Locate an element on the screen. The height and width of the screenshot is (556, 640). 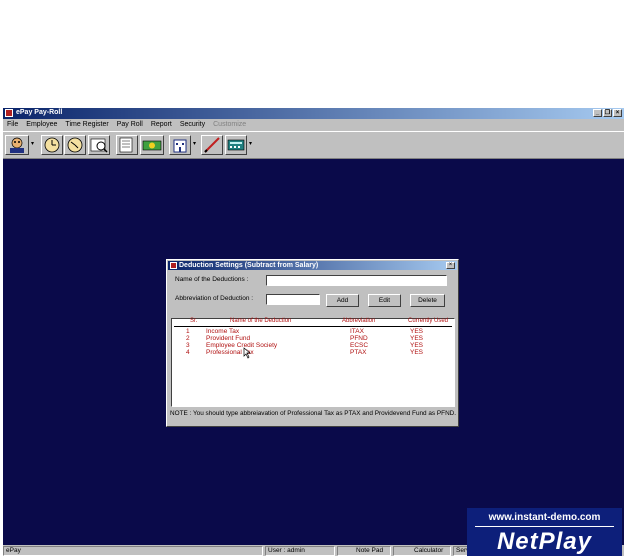
menu-report: Report is located at coordinates (161, 125).